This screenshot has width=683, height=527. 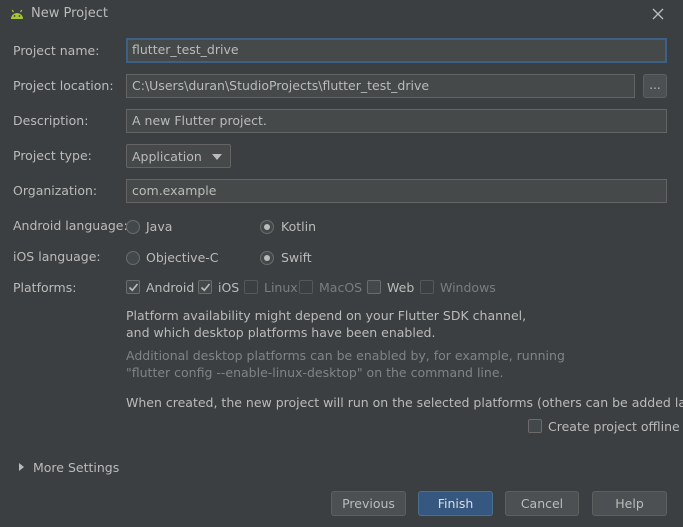 What do you see at coordinates (374, 287) in the screenshot?
I see `checkbox-web` at bounding box center [374, 287].